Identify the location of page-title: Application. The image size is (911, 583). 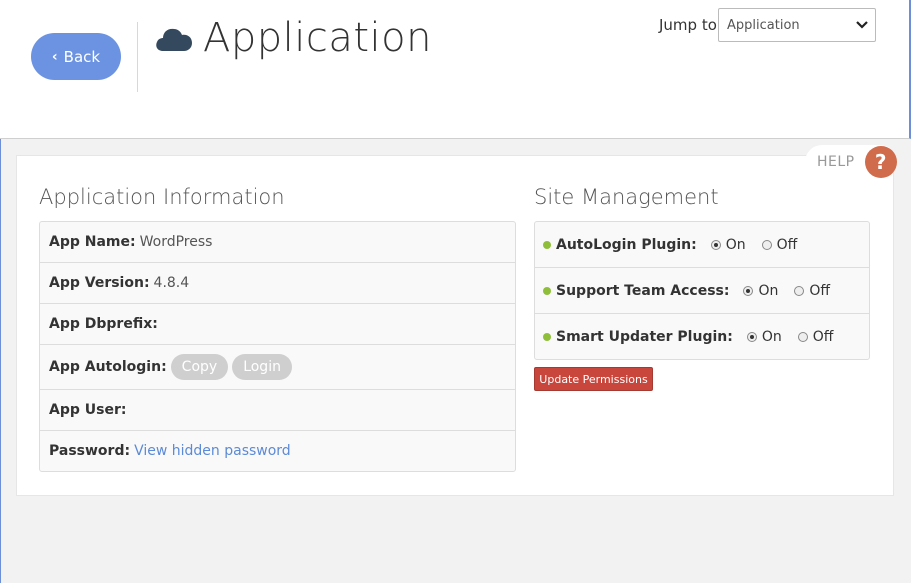
(317, 38).